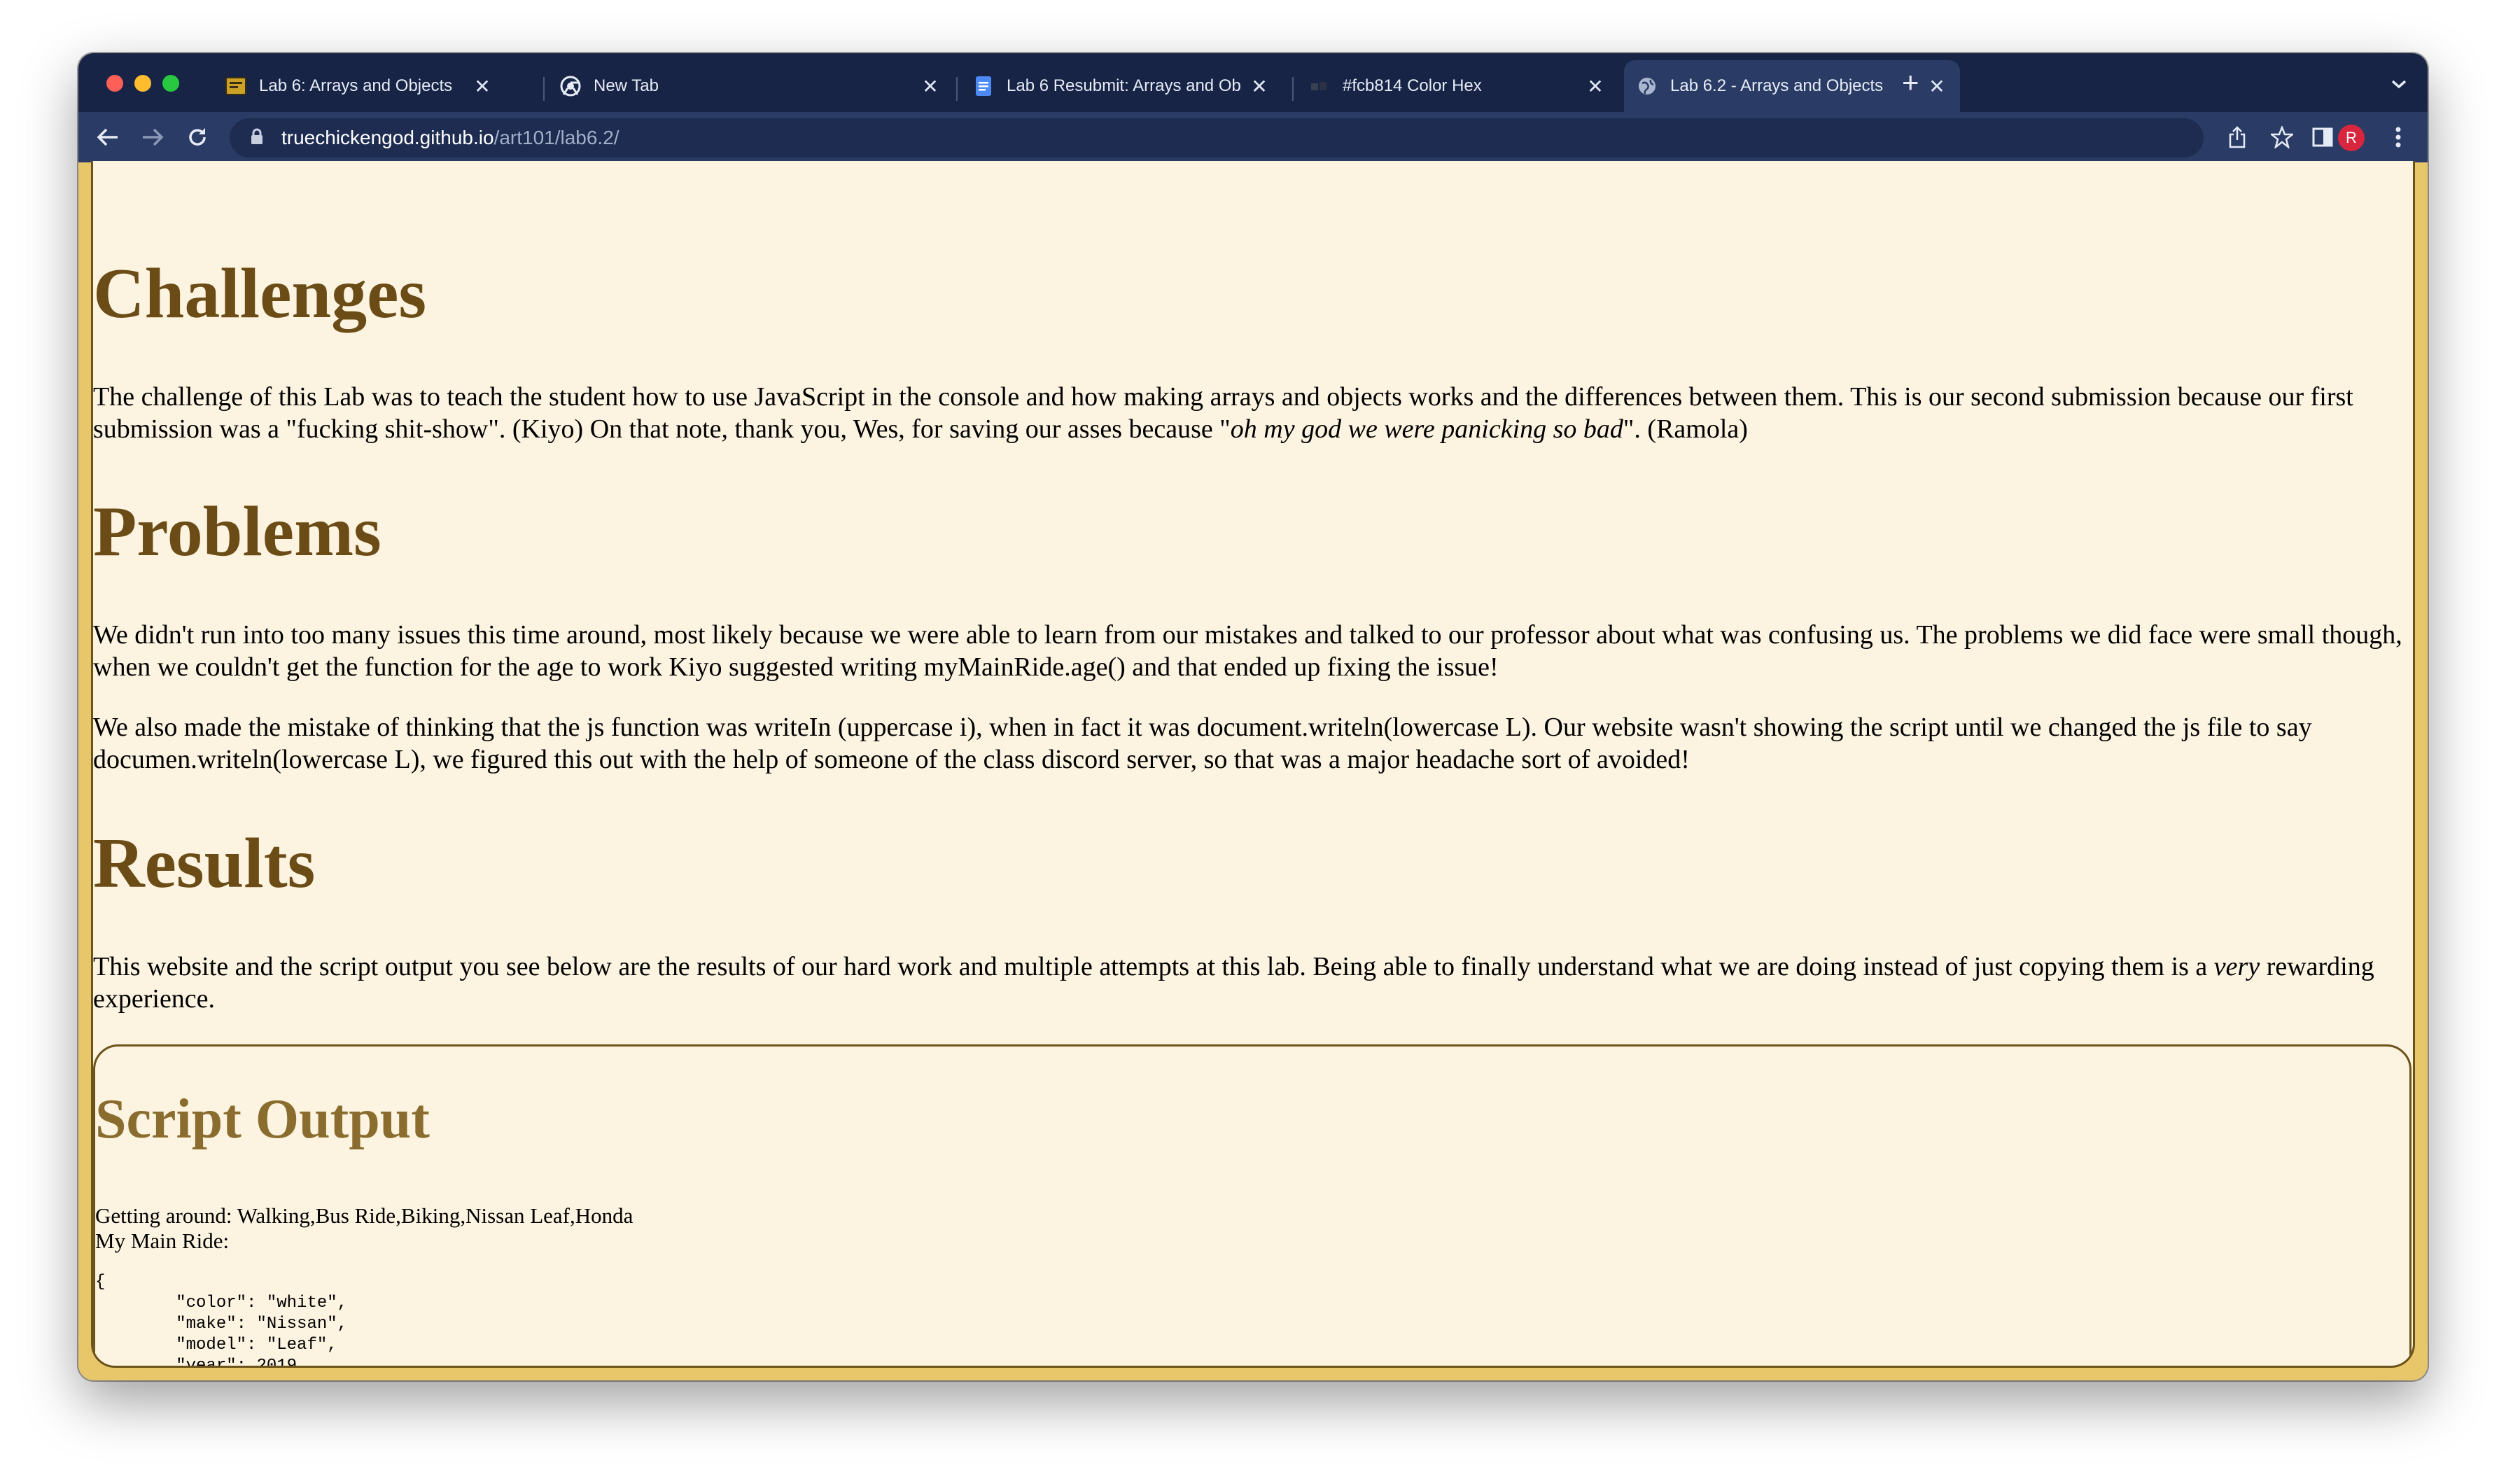 The width and height of the screenshot is (2506, 1484). Describe the element at coordinates (2236, 966) in the screenshot. I see `results-text-emphasis: very` at that location.